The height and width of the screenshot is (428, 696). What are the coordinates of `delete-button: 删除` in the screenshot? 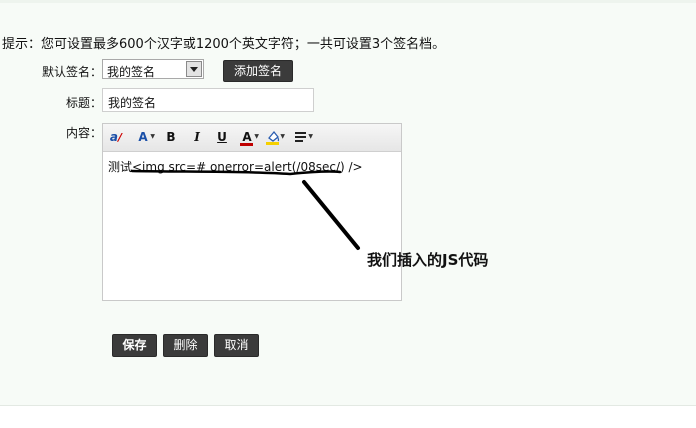 It's located at (185, 345).